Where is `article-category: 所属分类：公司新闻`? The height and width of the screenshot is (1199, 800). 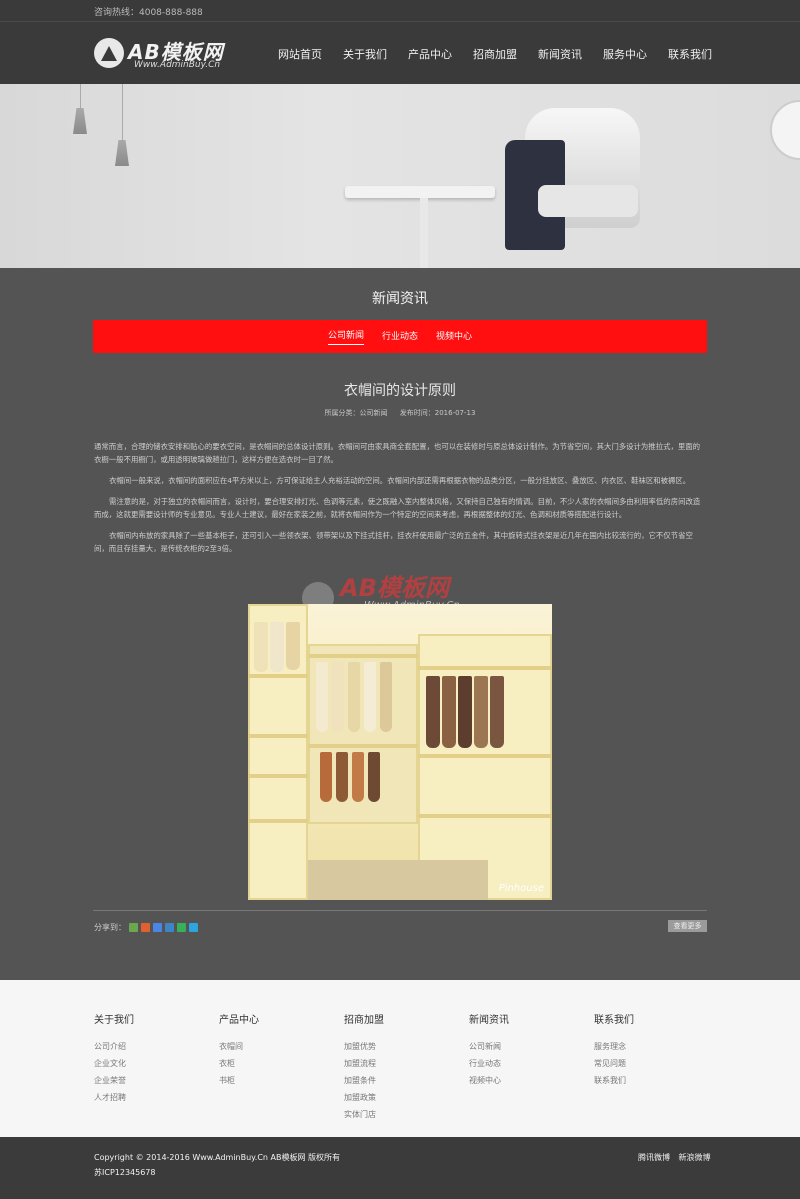
article-category: 所属分类：公司新闻 is located at coordinates (356, 413).